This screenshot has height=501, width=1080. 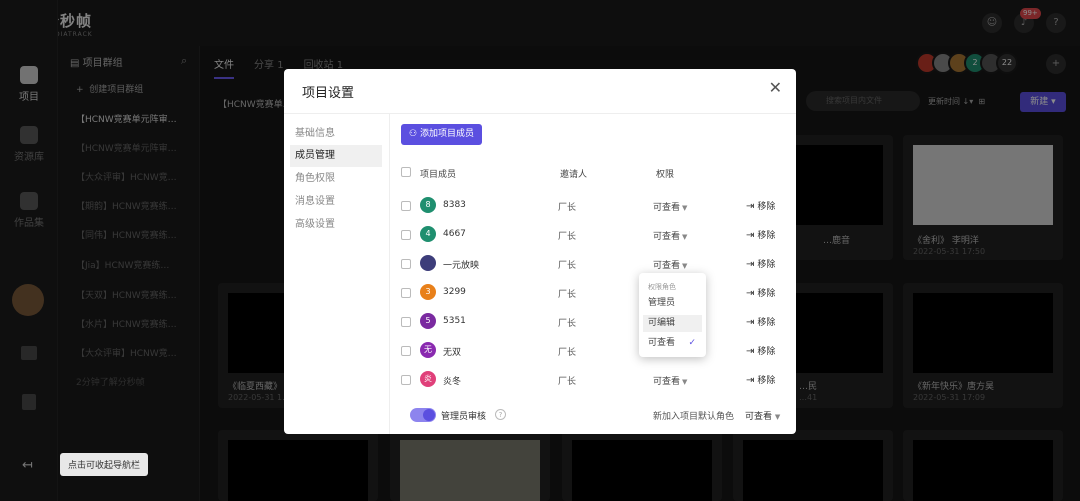 What do you see at coordinates (336, 179) in the screenshot?
I see `nav-role-permissions: 角色权限` at bounding box center [336, 179].